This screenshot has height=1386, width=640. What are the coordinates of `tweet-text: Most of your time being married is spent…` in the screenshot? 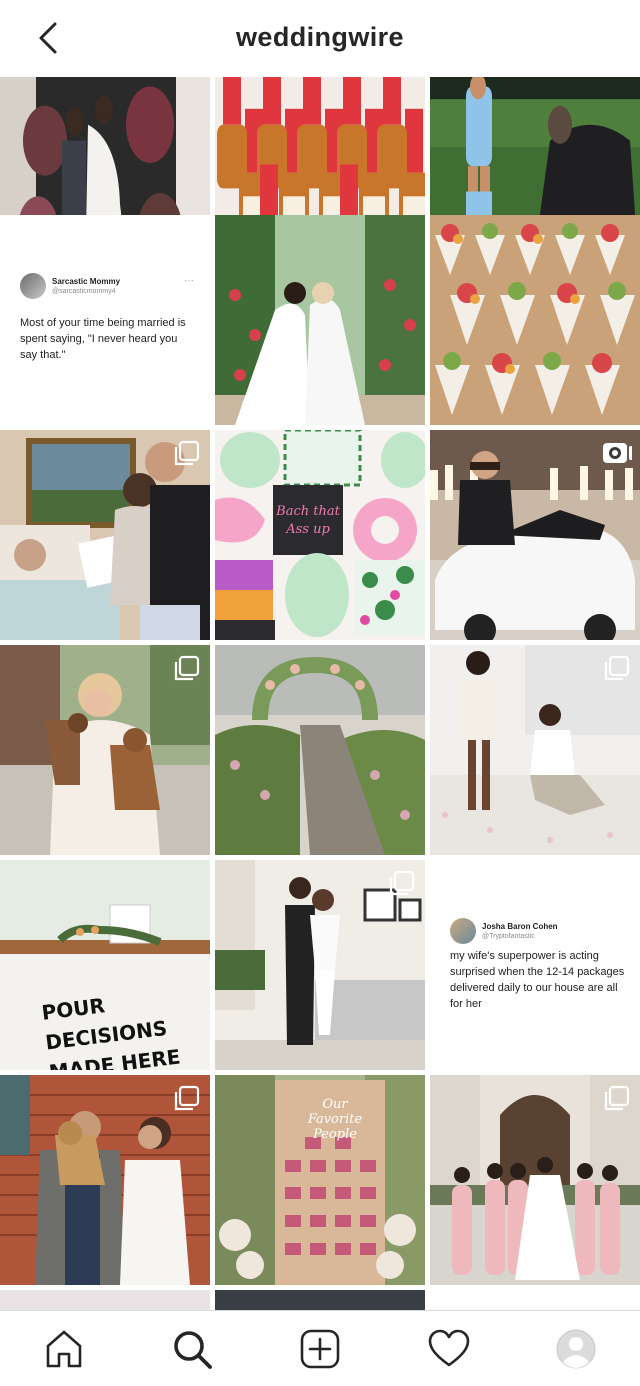 It's located at (103, 339).